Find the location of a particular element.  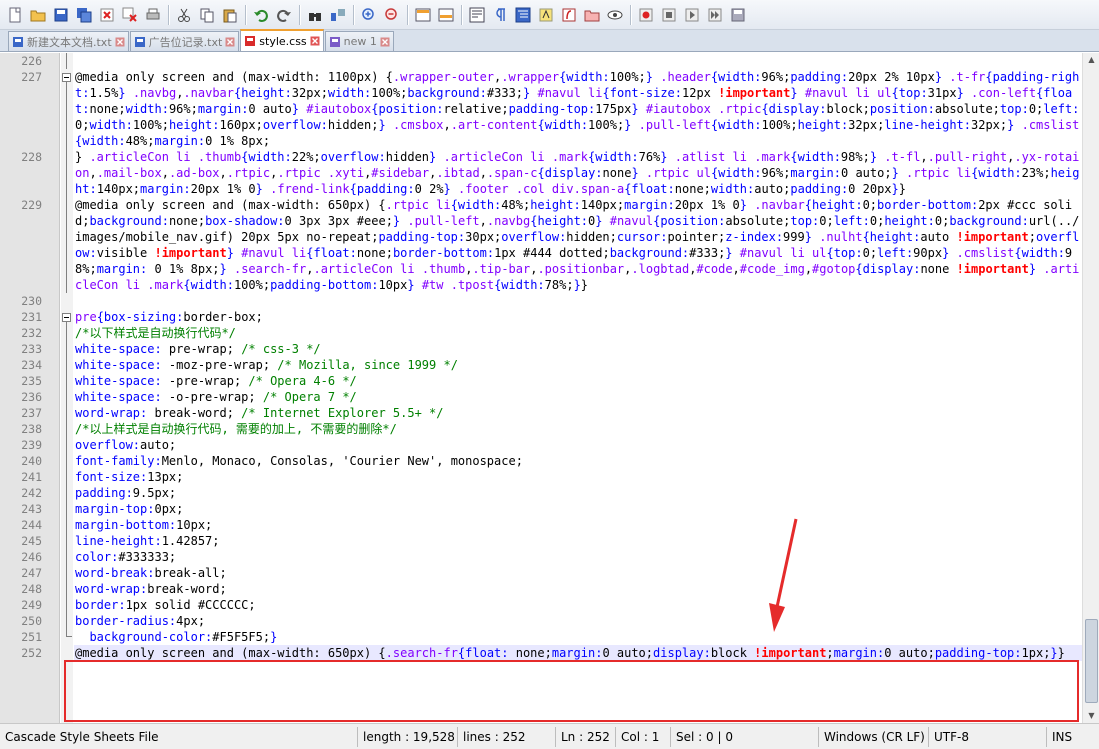

line-number: 251 is located at coordinates (31, 637).